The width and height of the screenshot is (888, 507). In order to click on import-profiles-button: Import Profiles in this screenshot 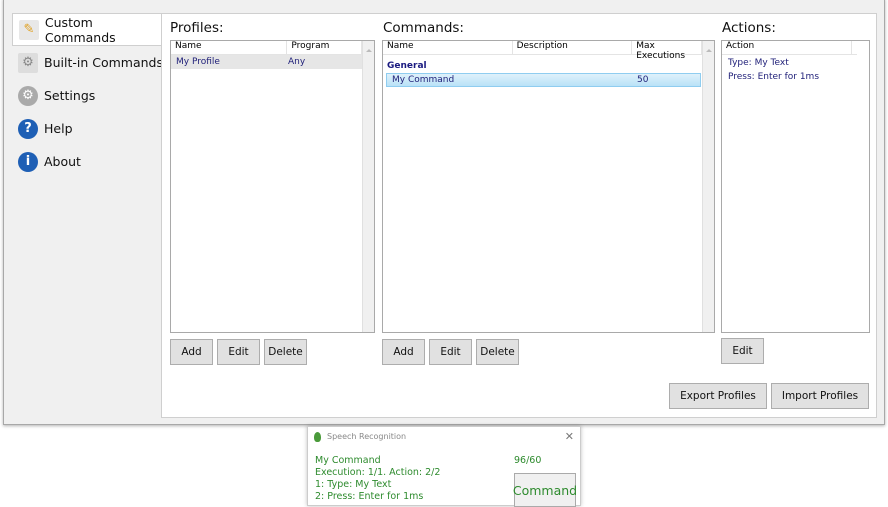, I will do `click(820, 396)`.